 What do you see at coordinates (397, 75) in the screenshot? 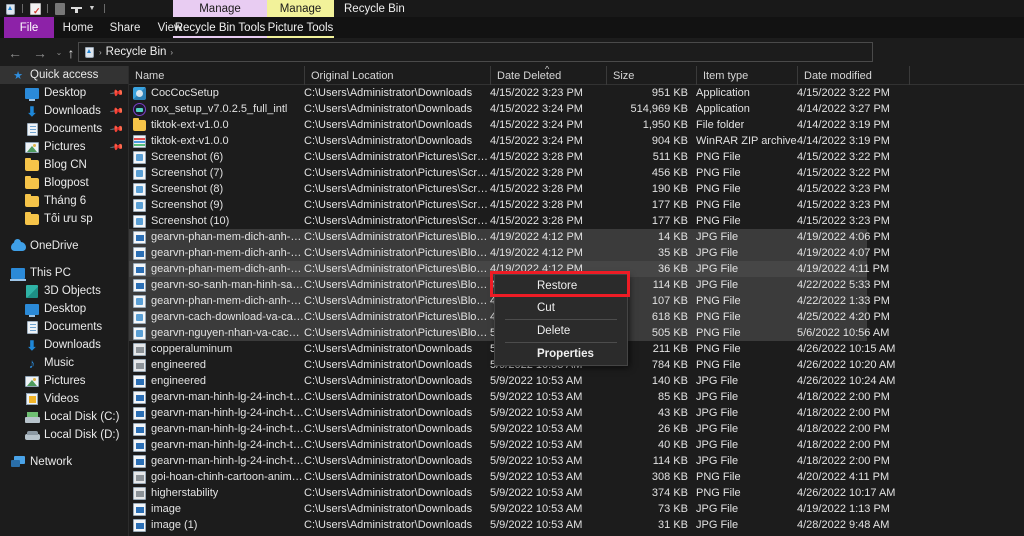
I see `column-header-original-location: Original Location` at bounding box center [397, 75].